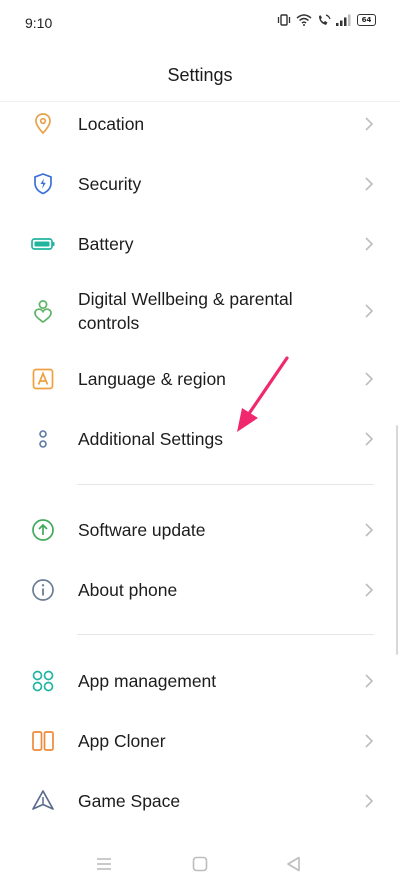 This screenshot has height=889, width=400. I want to click on settings-item-location: Location, so click(200, 124).